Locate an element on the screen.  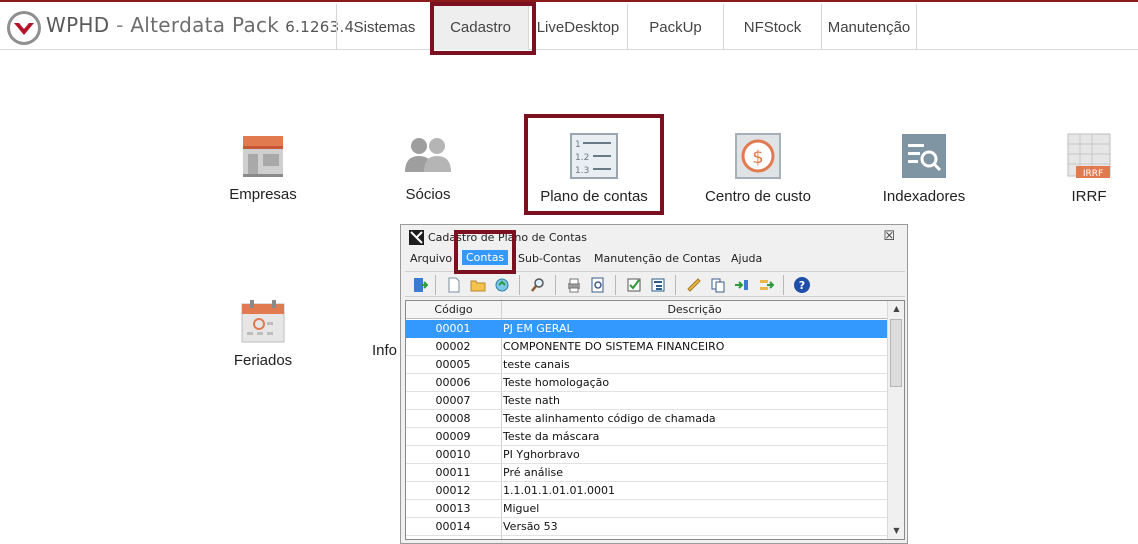
tile-empresas: Empresas is located at coordinates (263, 167).